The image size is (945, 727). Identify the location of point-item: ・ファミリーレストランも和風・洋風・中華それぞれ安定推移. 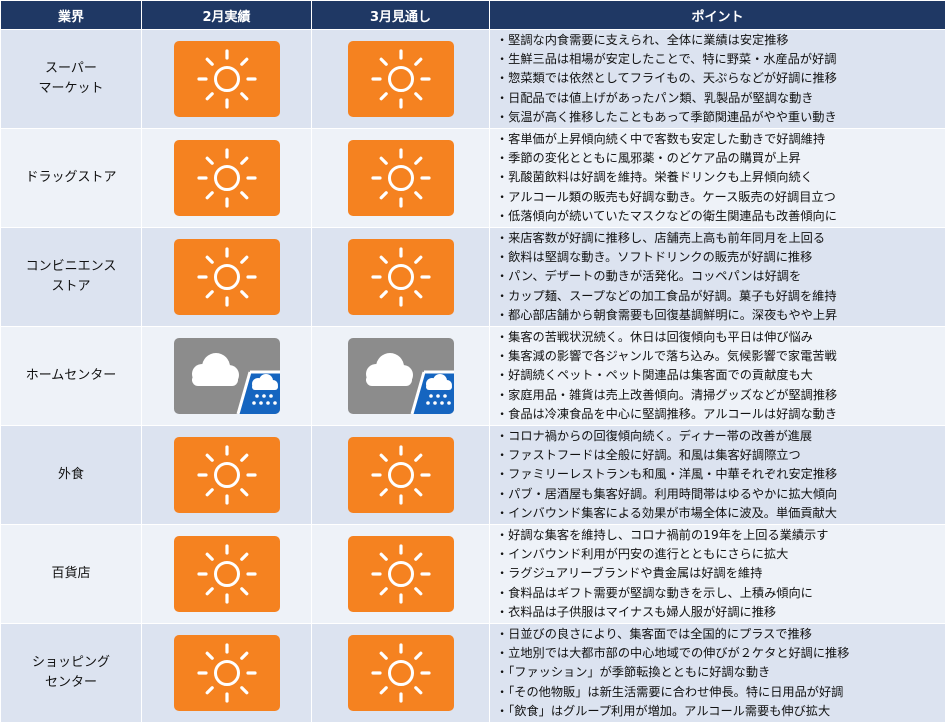
(667, 474).